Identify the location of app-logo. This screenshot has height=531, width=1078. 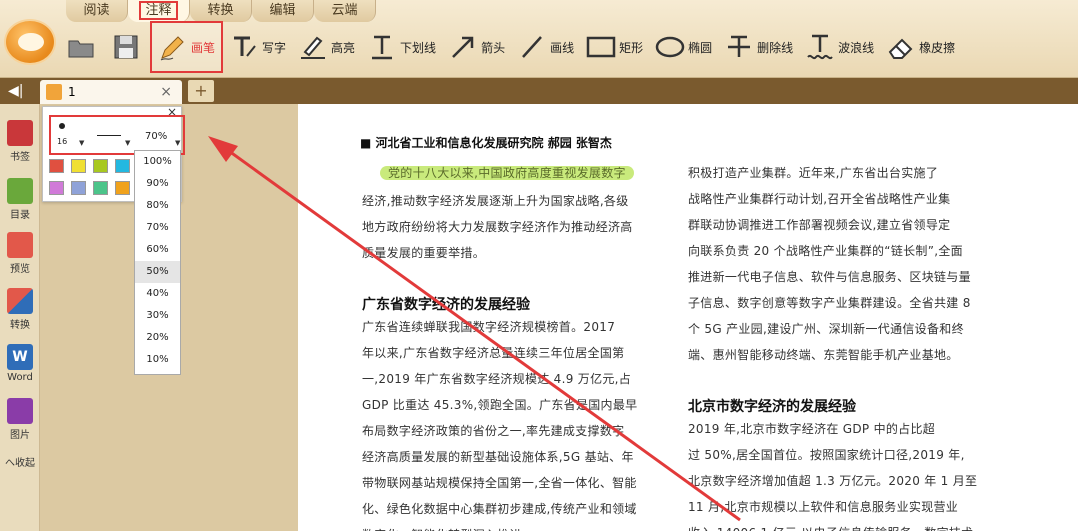
(30, 42).